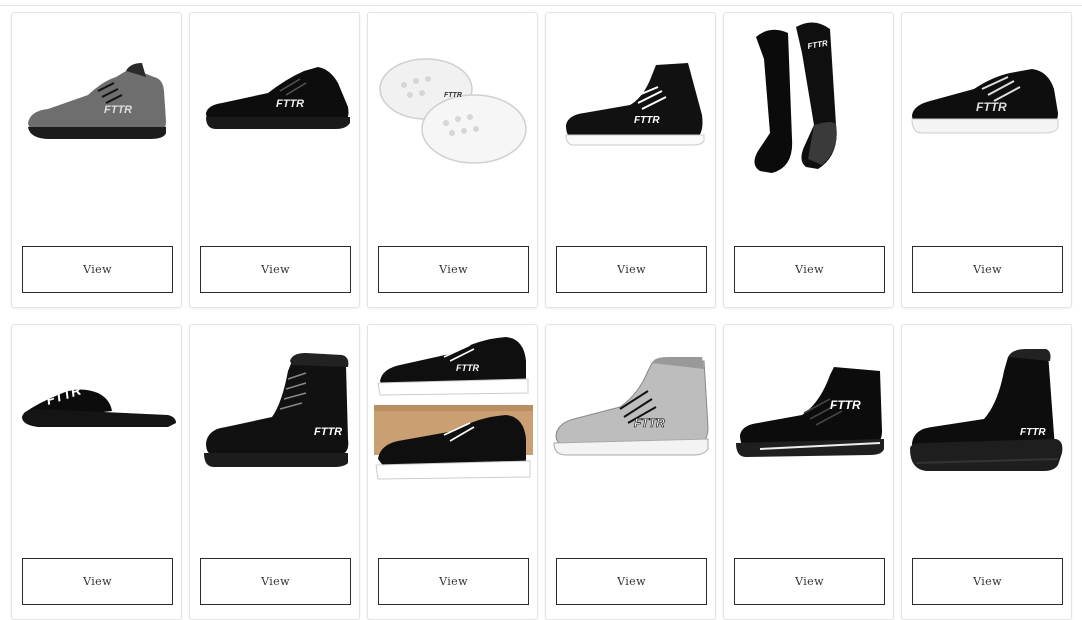  What do you see at coordinates (631, 411) in the screenshot?
I see `silver-high-top-sneaker-icon: FTTR` at bounding box center [631, 411].